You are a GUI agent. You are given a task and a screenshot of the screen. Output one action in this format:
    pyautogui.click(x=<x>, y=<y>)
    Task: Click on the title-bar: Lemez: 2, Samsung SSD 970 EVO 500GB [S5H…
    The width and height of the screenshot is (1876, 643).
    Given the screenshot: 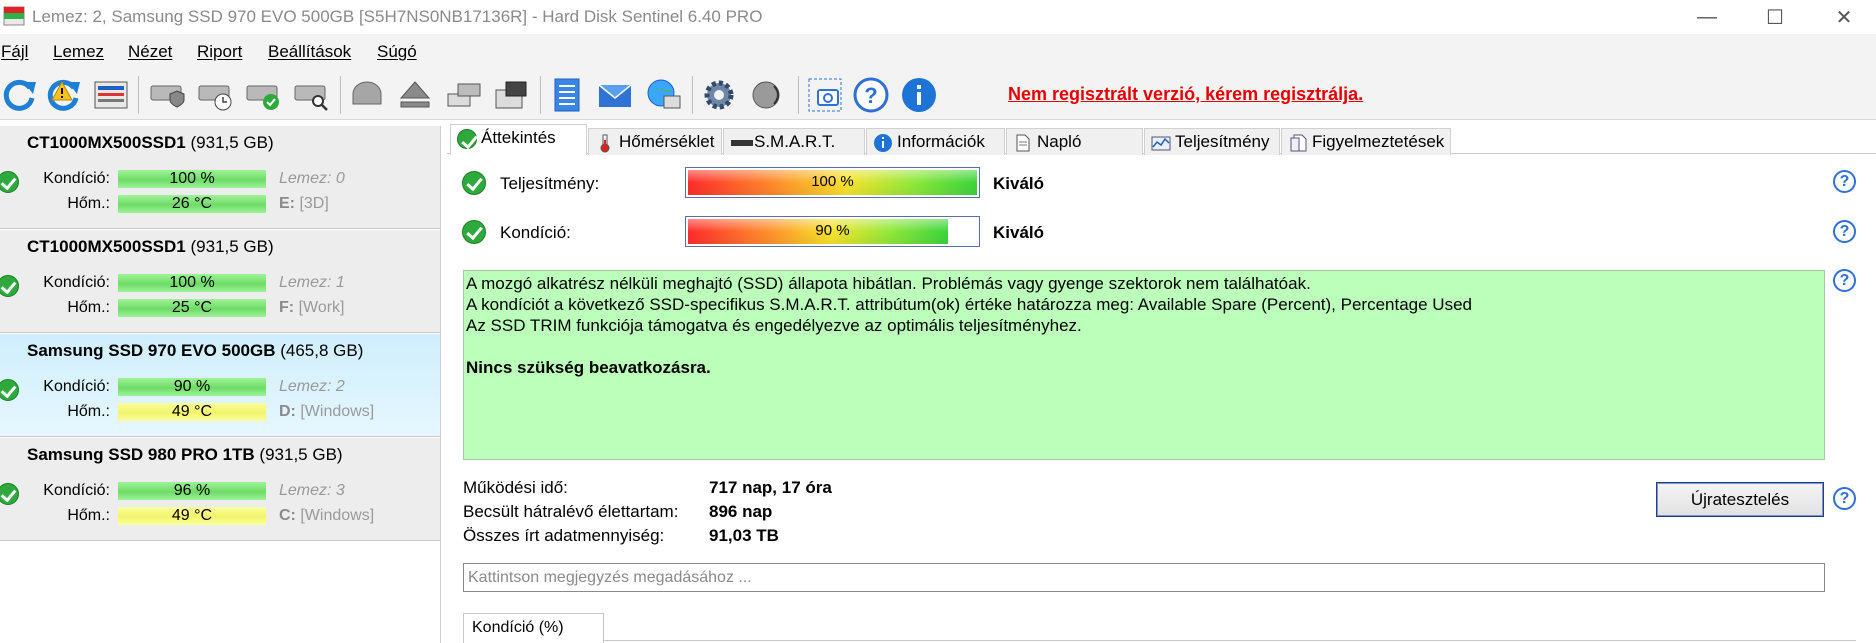 What is the action you would take?
    pyautogui.click(x=938, y=17)
    